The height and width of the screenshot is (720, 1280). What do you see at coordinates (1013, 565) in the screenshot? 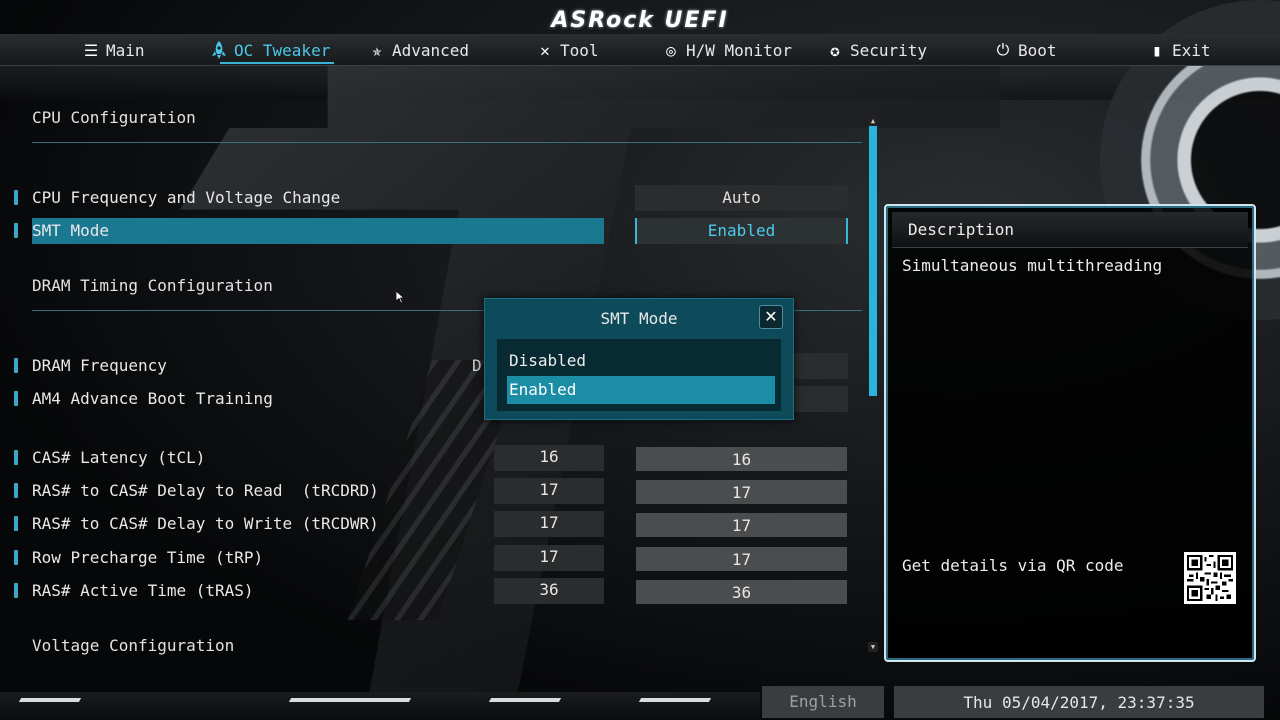
I see `qr-label: Get details via QR code` at bounding box center [1013, 565].